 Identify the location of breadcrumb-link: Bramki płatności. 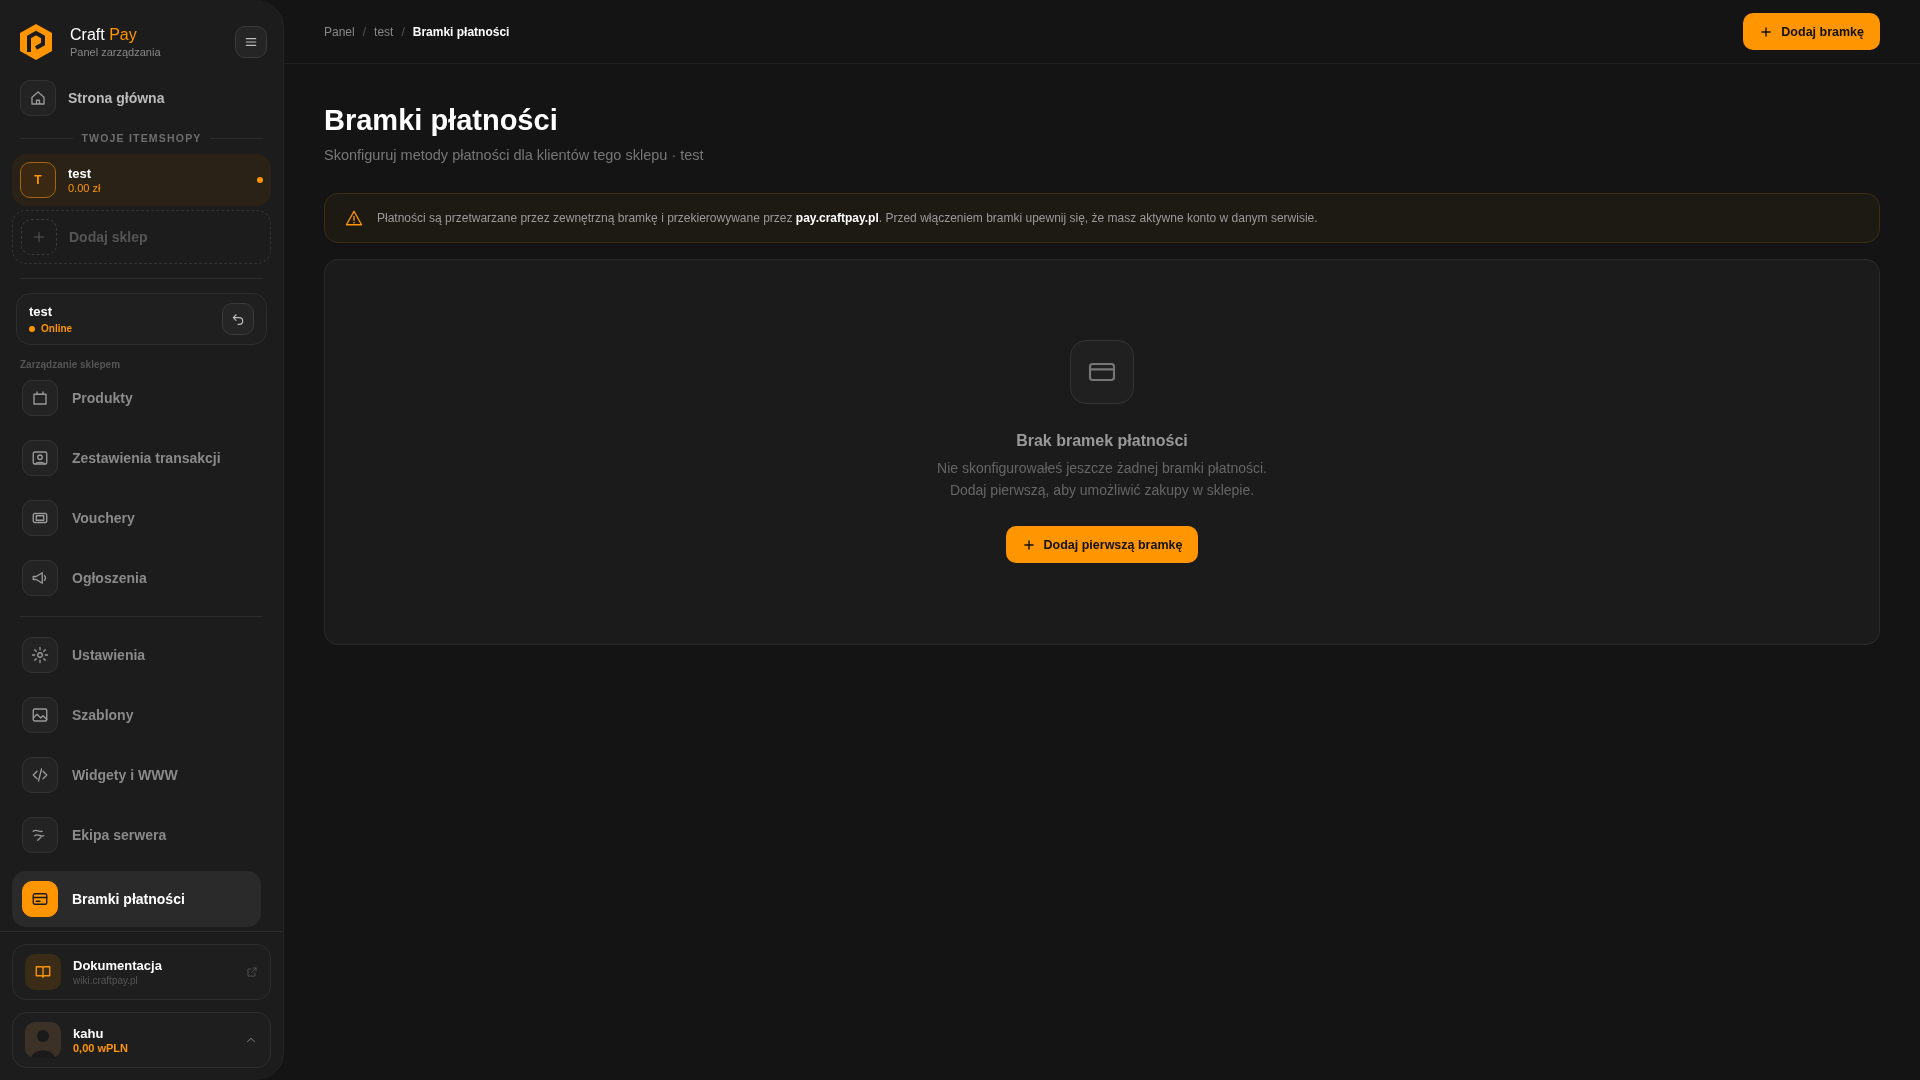
(461, 31).